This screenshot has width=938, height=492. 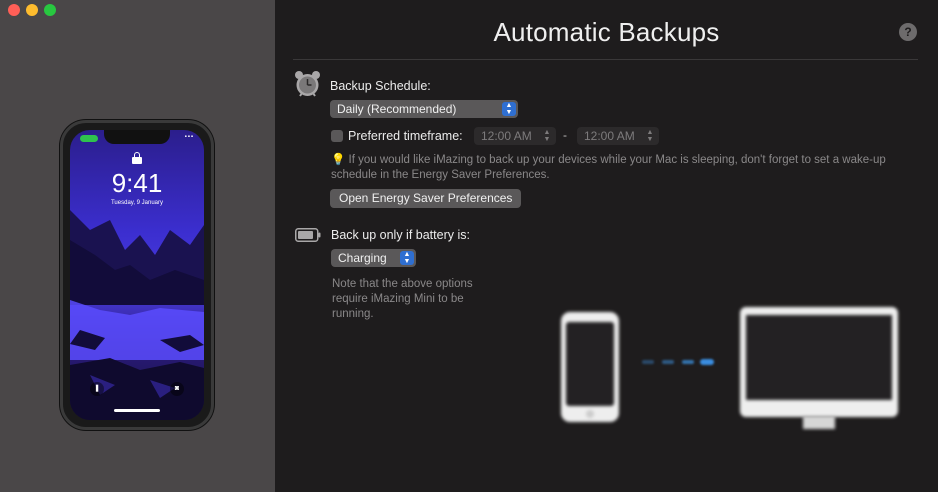 I want to click on call-status-pill, so click(x=89, y=138).